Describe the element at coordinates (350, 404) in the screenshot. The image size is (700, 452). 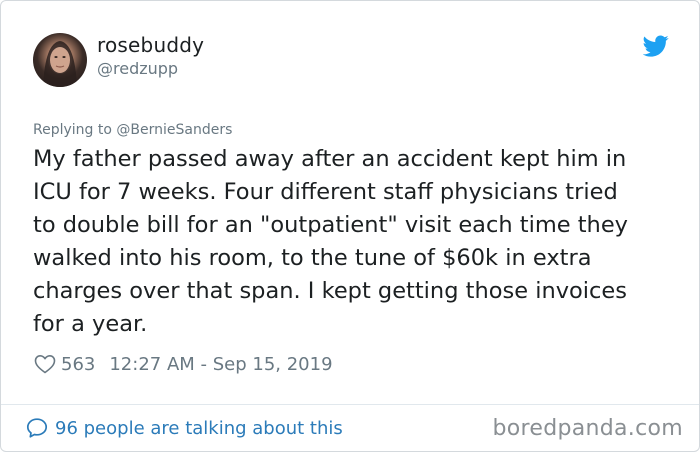
I see `divider` at that location.